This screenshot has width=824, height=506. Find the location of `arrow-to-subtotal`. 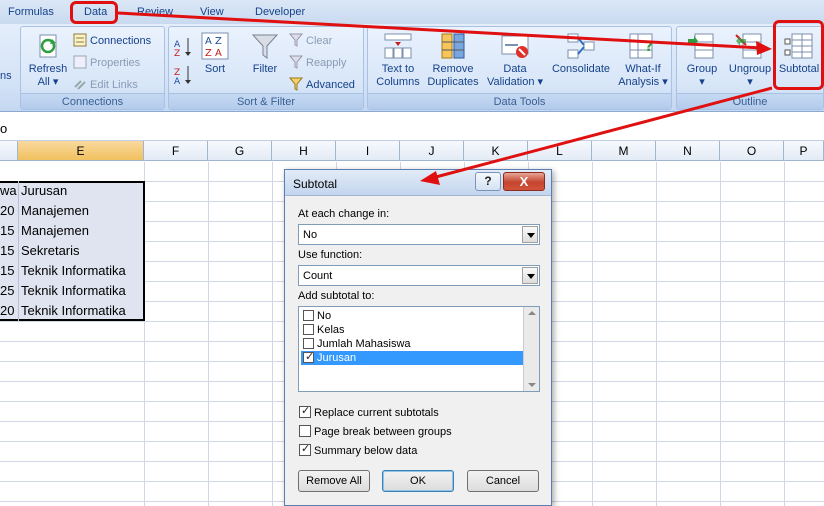

arrow-to-subtotal is located at coordinates (440, 30).